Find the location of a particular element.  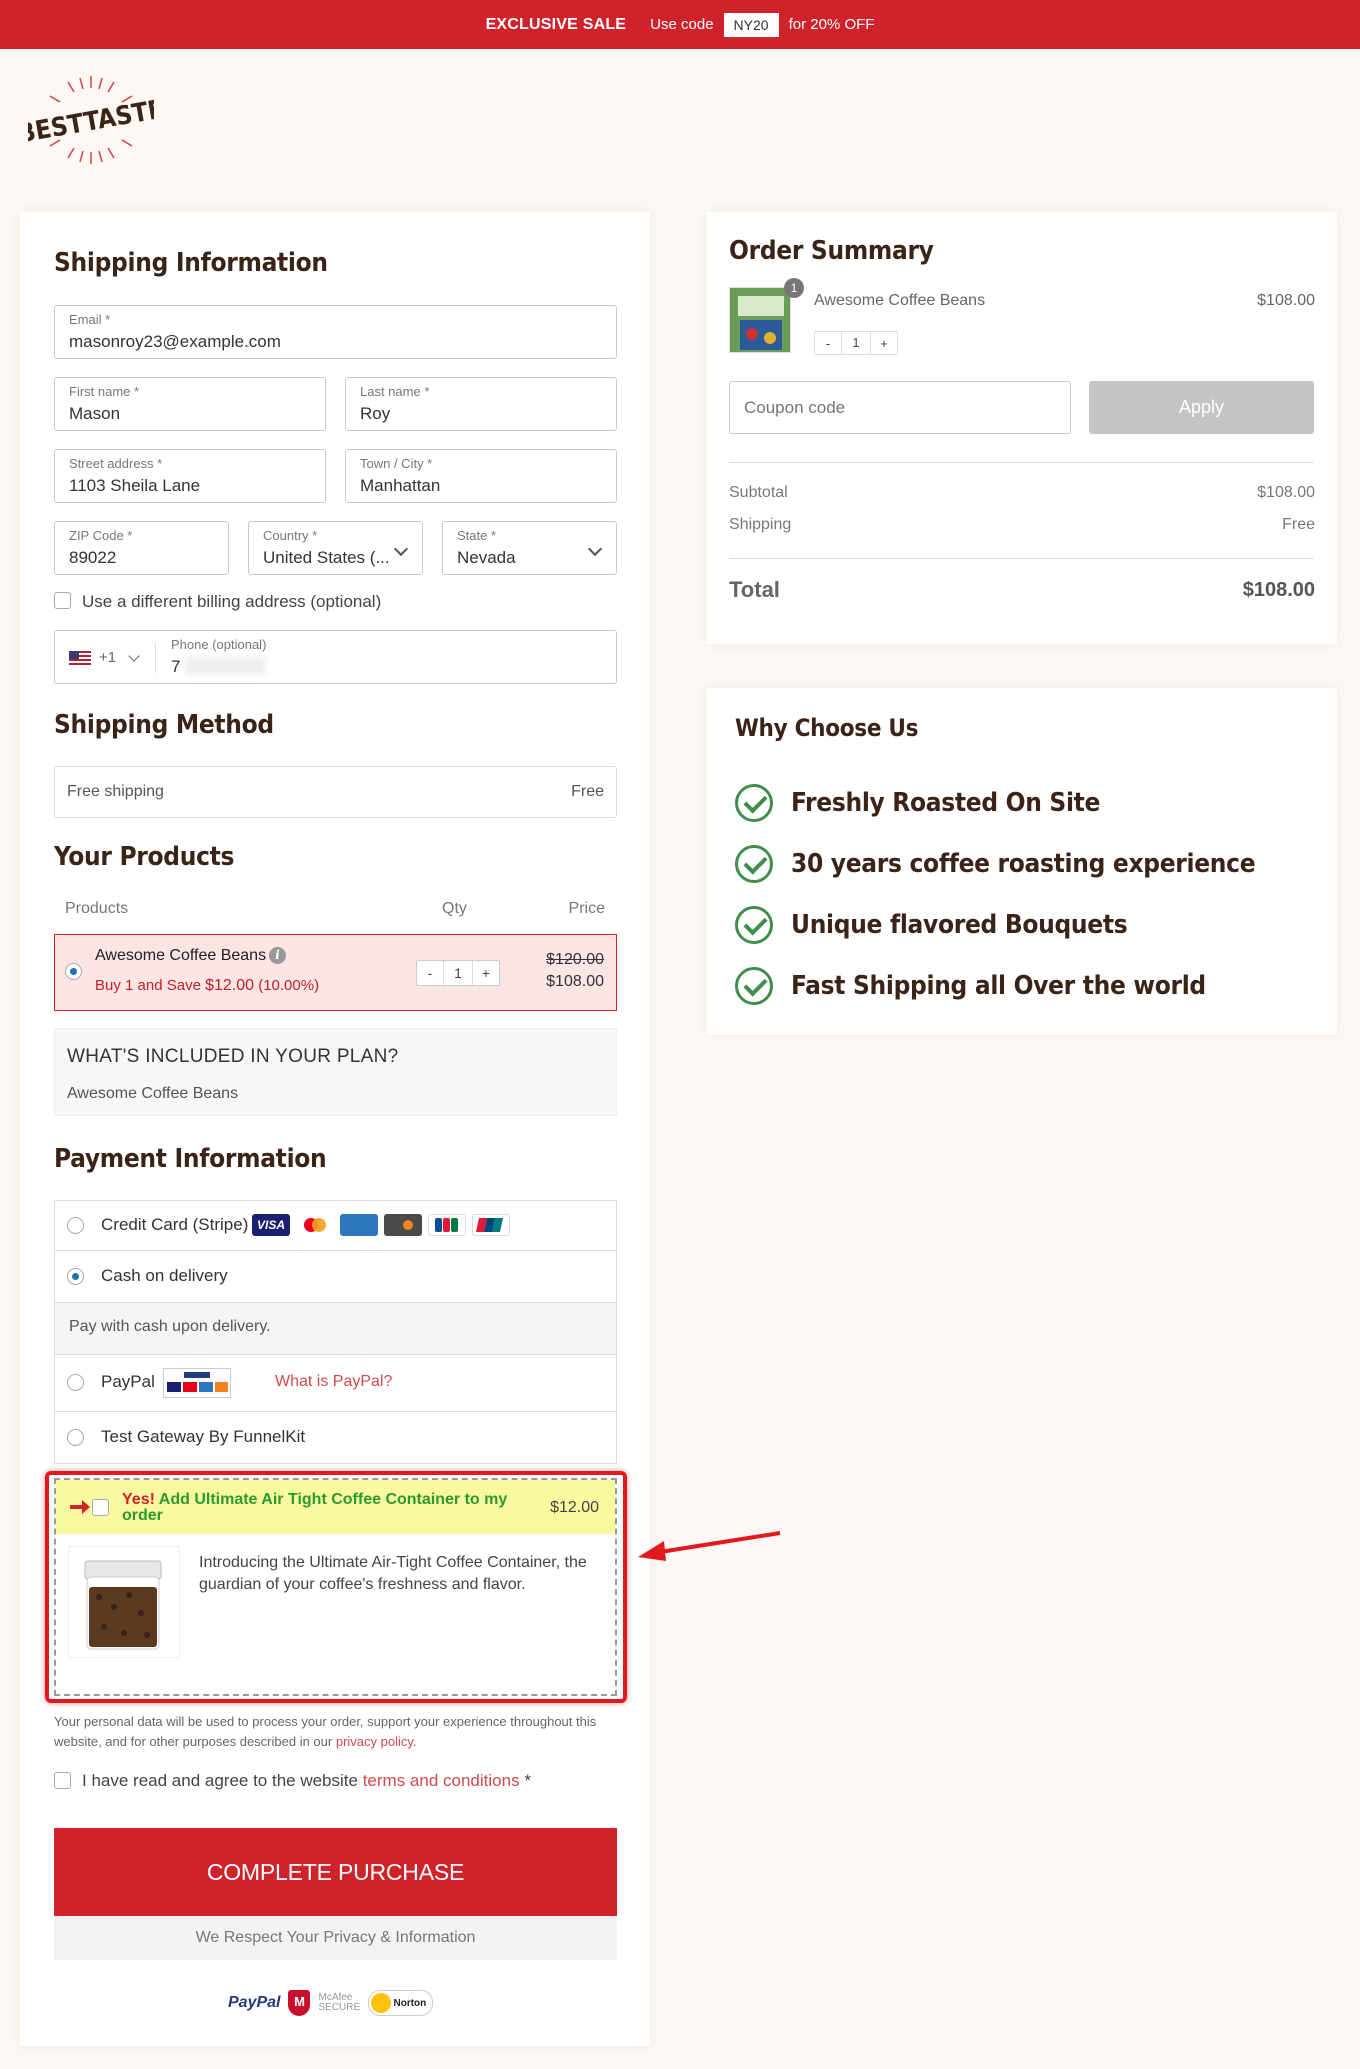

summary-qty-stepper: - 1 + is located at coordinates (856, 343).